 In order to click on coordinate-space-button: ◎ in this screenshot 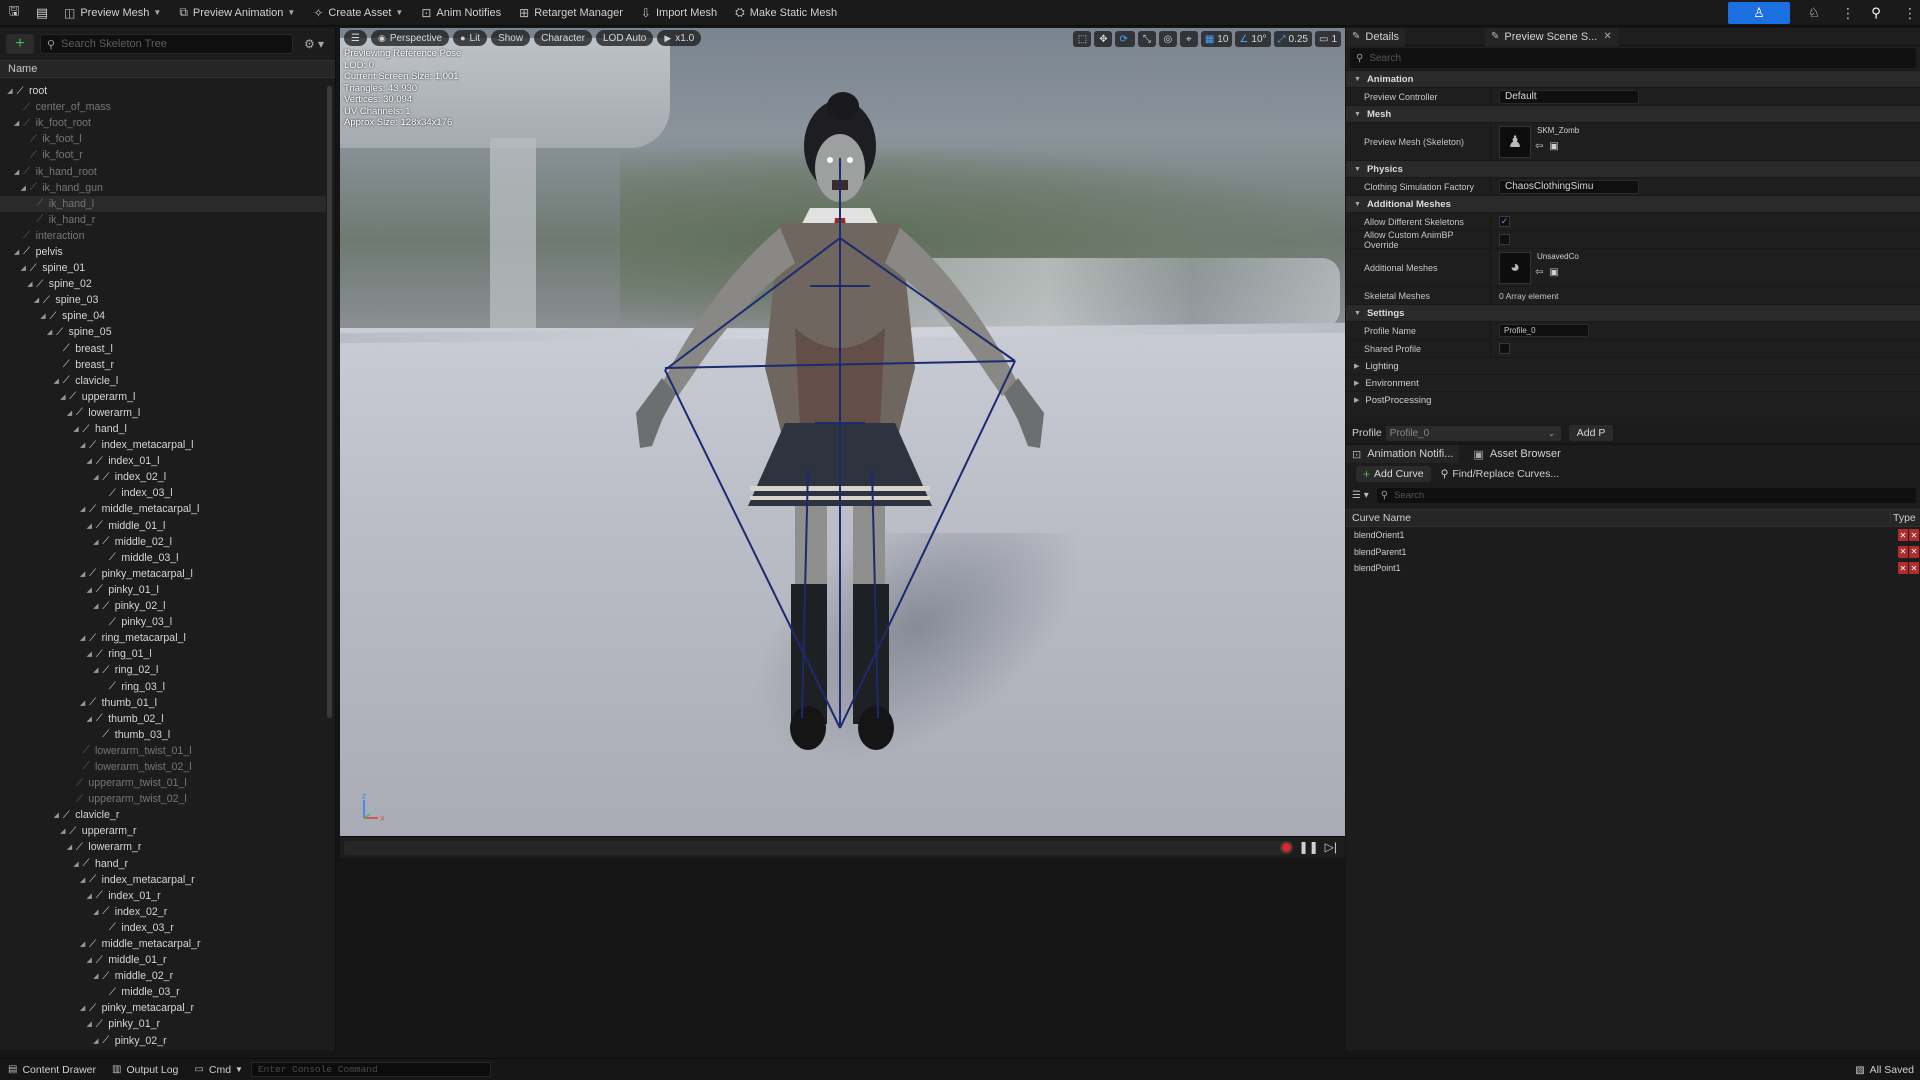, I will do `click(1167, 39)`.